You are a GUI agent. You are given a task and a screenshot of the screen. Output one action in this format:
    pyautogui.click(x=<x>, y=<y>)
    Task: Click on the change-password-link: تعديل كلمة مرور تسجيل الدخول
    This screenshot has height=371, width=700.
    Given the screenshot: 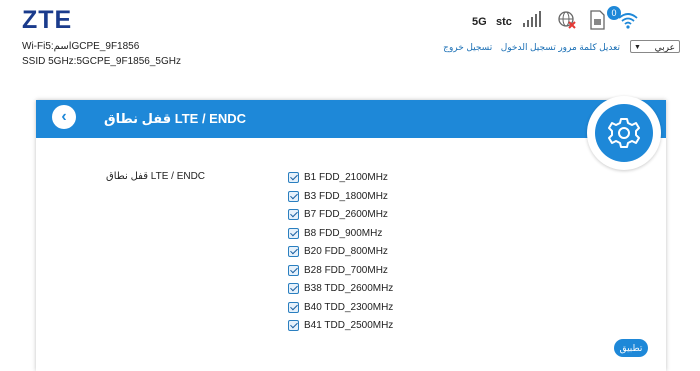 What is the action you would take?
    pyautogui.click(x=560, y=47)
    